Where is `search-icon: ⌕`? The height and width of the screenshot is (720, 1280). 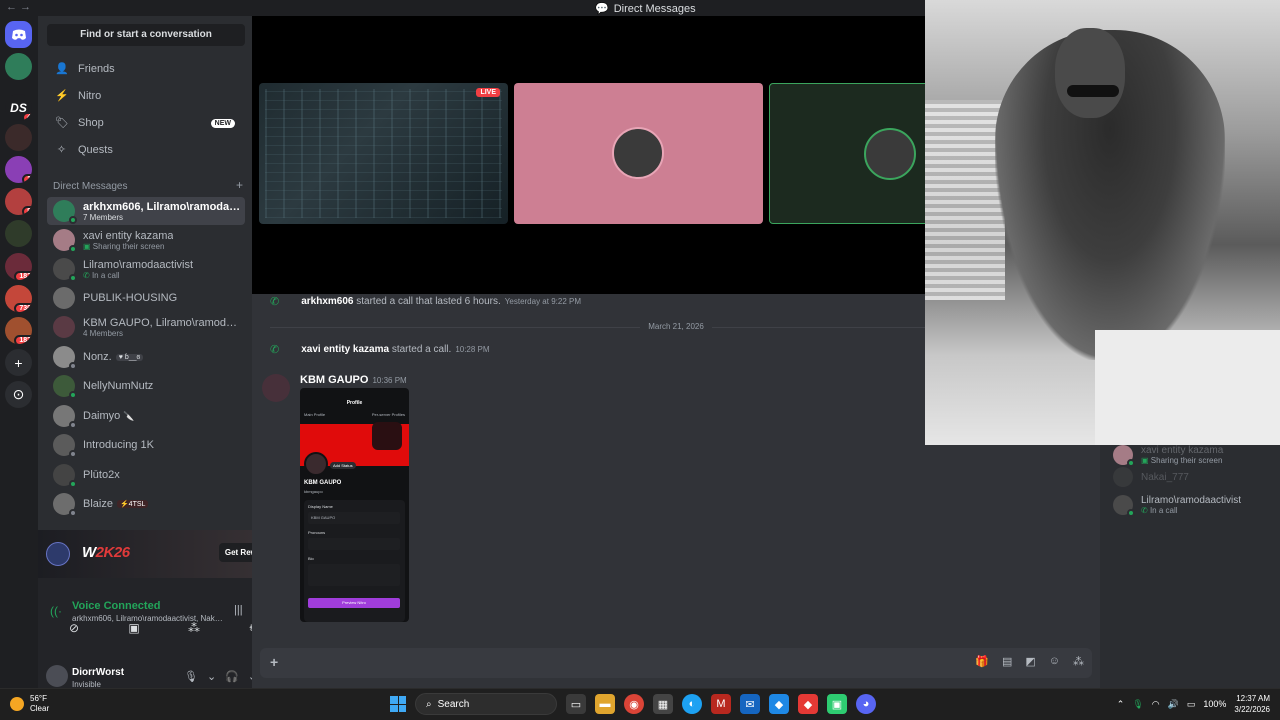 search-icon: ⌕ is located at coordinates (429, 704).